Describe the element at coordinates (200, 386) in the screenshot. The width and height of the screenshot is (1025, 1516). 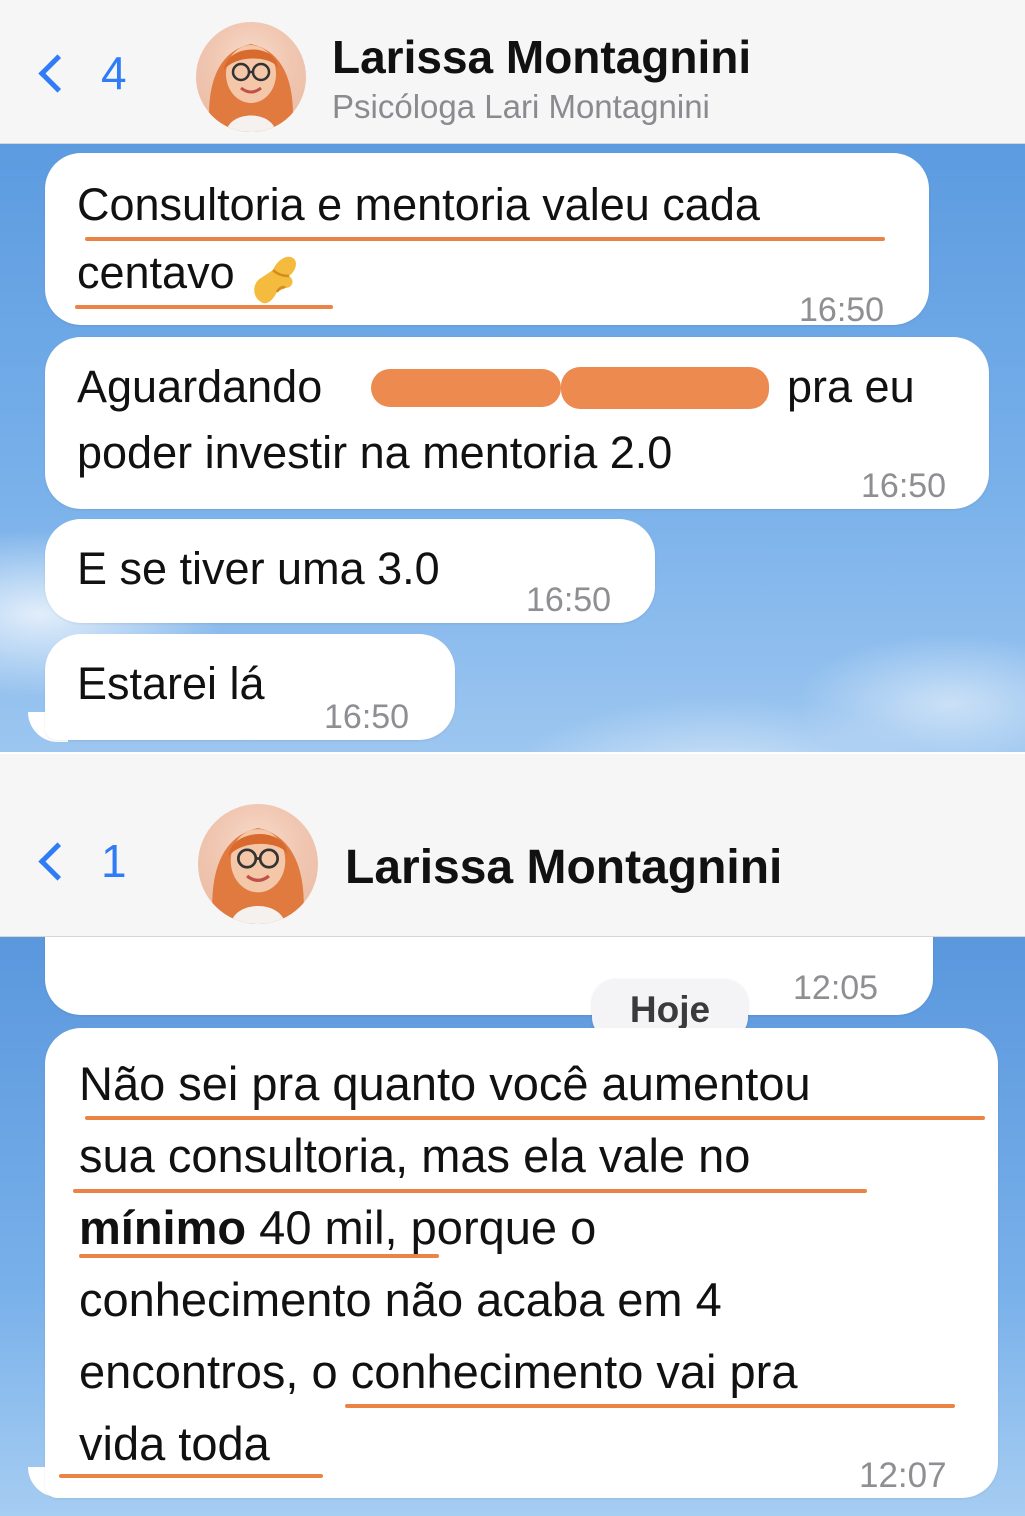
I see `message-text: Aguardando` at that location.